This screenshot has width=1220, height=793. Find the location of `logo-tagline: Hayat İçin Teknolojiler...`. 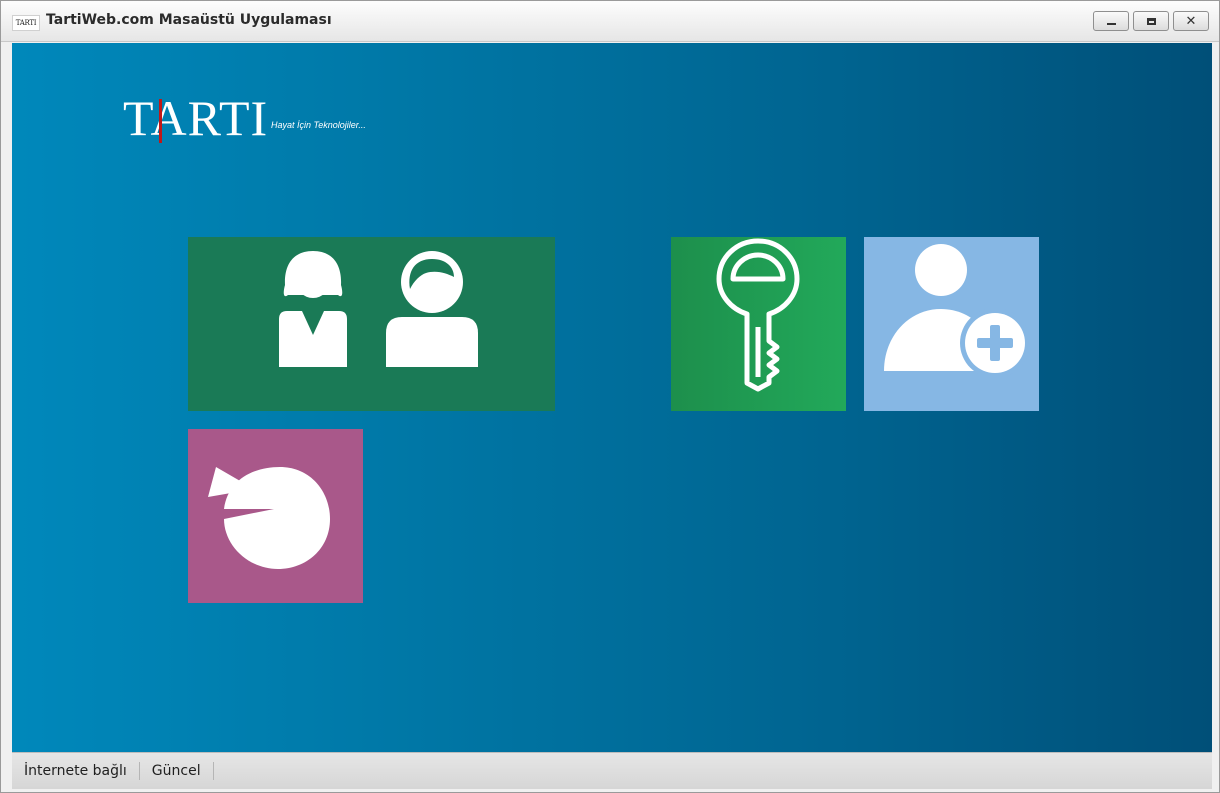

logo-tagline: Hayat İçin Teknolojiler... is located at coordinates (318, 125).